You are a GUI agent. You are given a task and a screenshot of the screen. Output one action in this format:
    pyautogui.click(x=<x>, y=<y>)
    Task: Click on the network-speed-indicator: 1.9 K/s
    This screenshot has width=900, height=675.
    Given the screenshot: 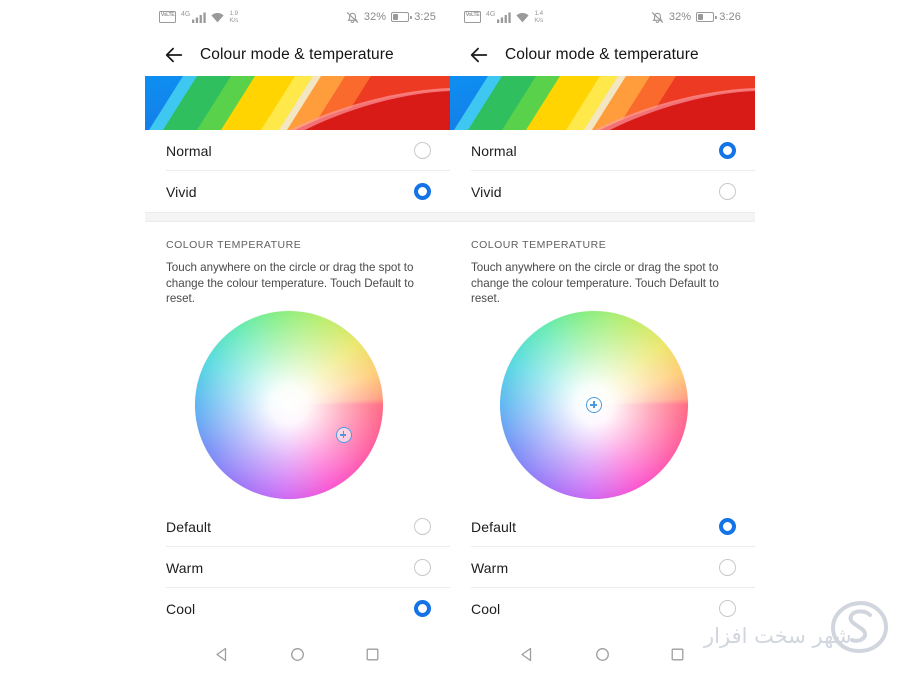 What is the action you would take?
    pyautogui.click(x=233, y=17)
    